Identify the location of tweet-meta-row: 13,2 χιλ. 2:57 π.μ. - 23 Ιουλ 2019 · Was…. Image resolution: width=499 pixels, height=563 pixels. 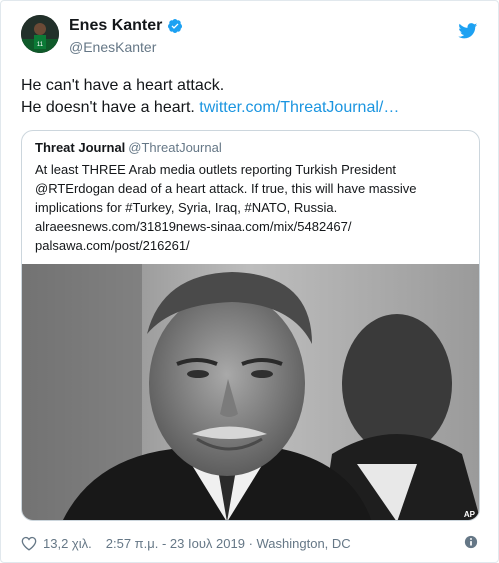
(250, 543).